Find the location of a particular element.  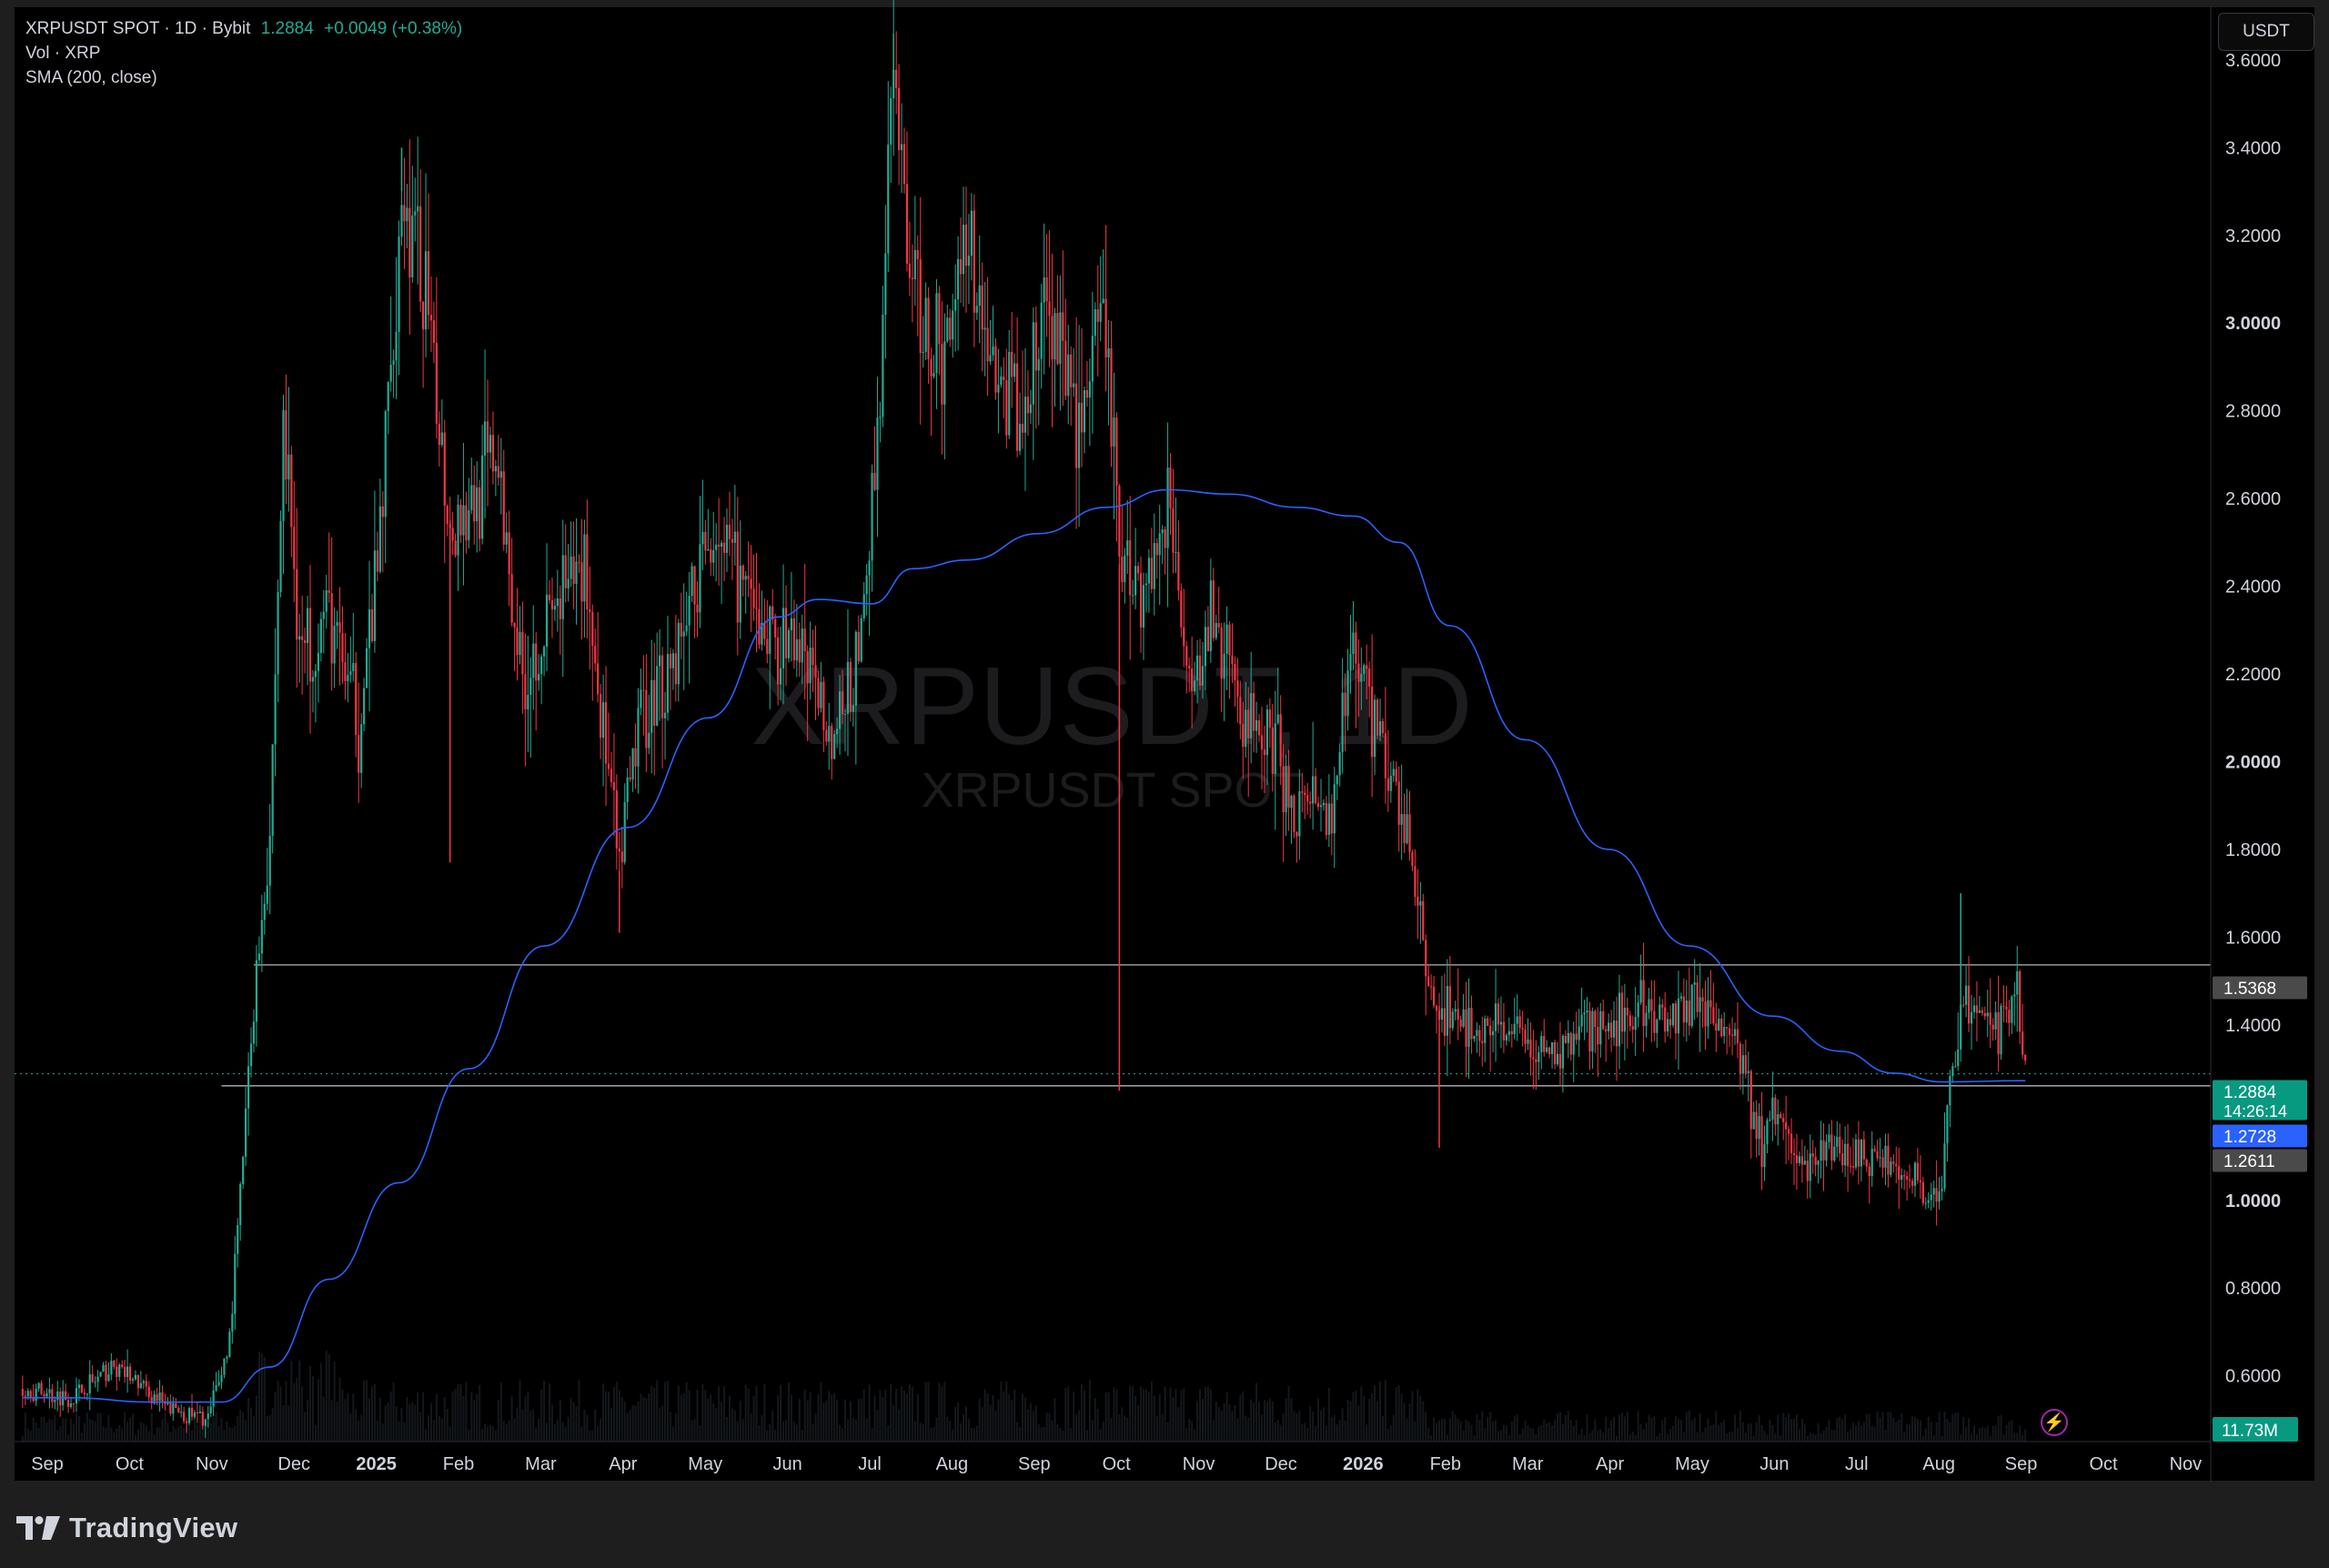

legend-sma: SMA (200, close) is located at coordinates (91, 78).